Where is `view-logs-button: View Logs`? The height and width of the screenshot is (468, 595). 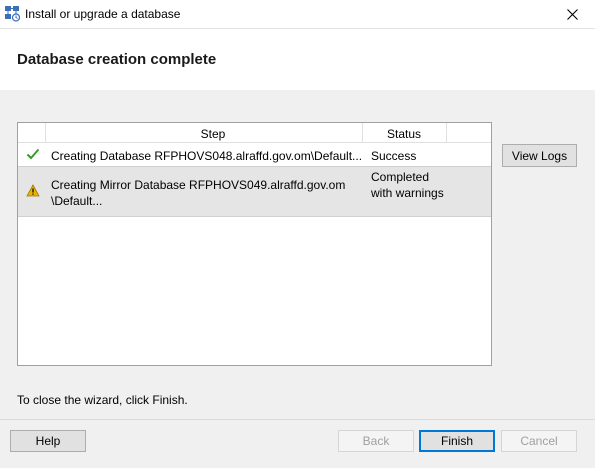 view-logs-button: View Logs is located at coordinates (539, 155).